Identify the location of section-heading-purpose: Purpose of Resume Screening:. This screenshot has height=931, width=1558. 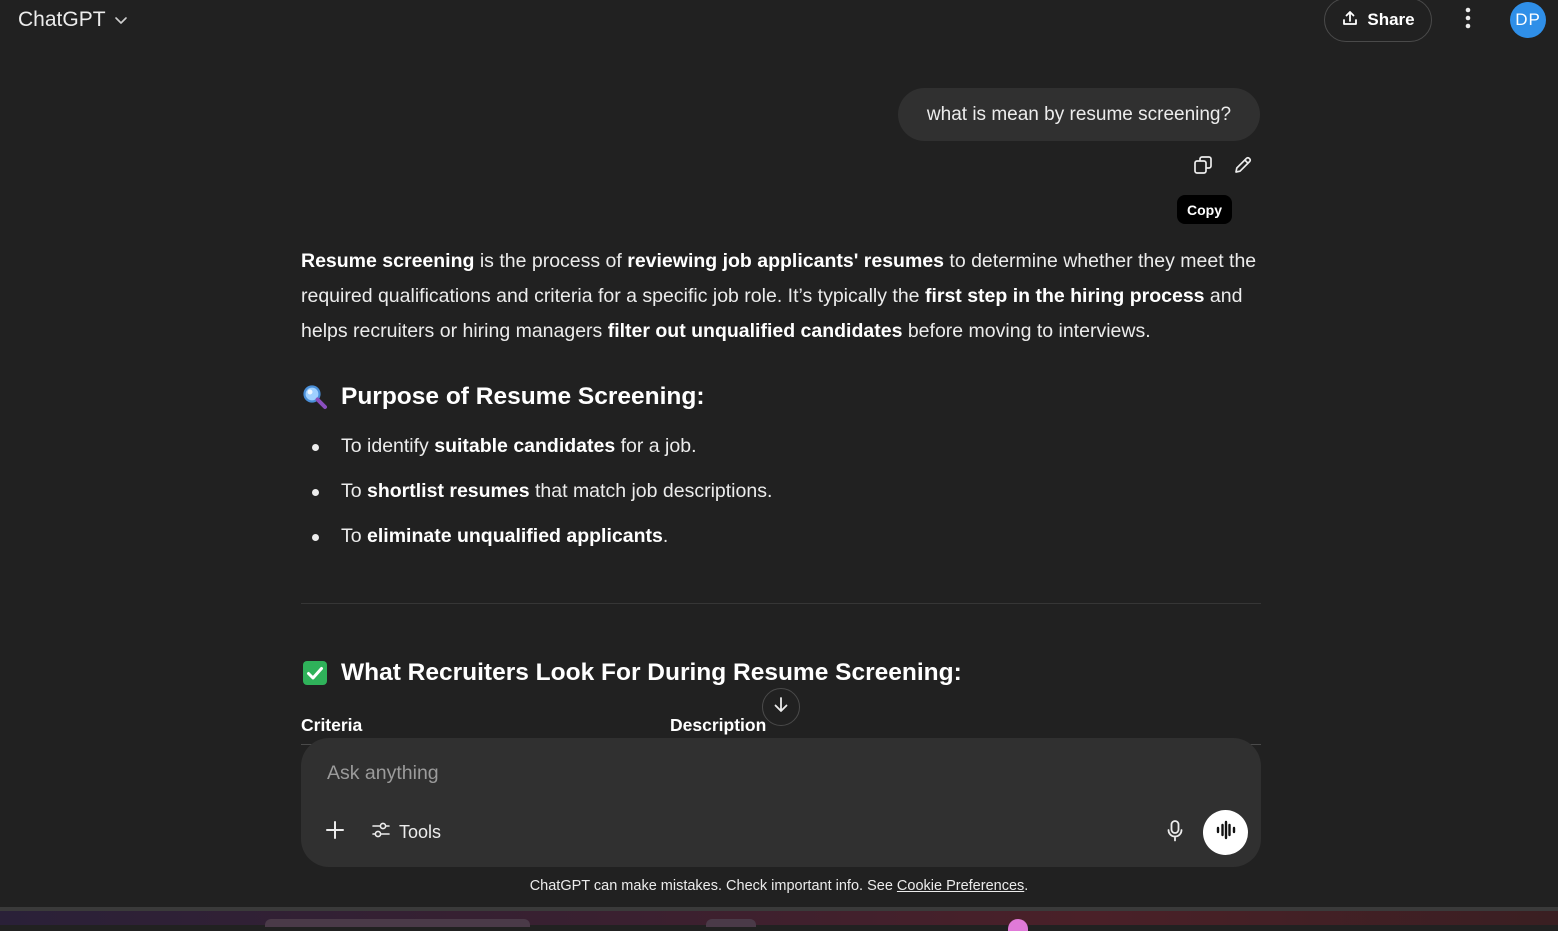
(503, 397).